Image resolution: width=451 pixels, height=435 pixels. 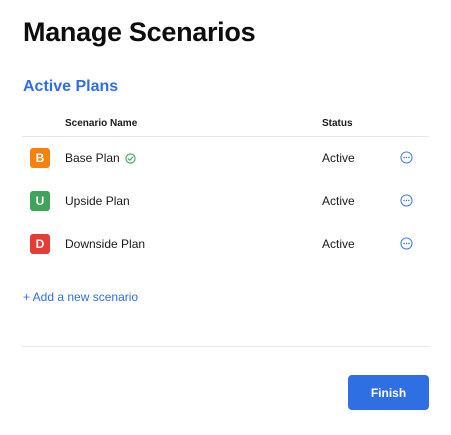 What do you see at coordinates (225, 346) in the screenshot?
I see `footer-divider` at bounding box center [225, 346].